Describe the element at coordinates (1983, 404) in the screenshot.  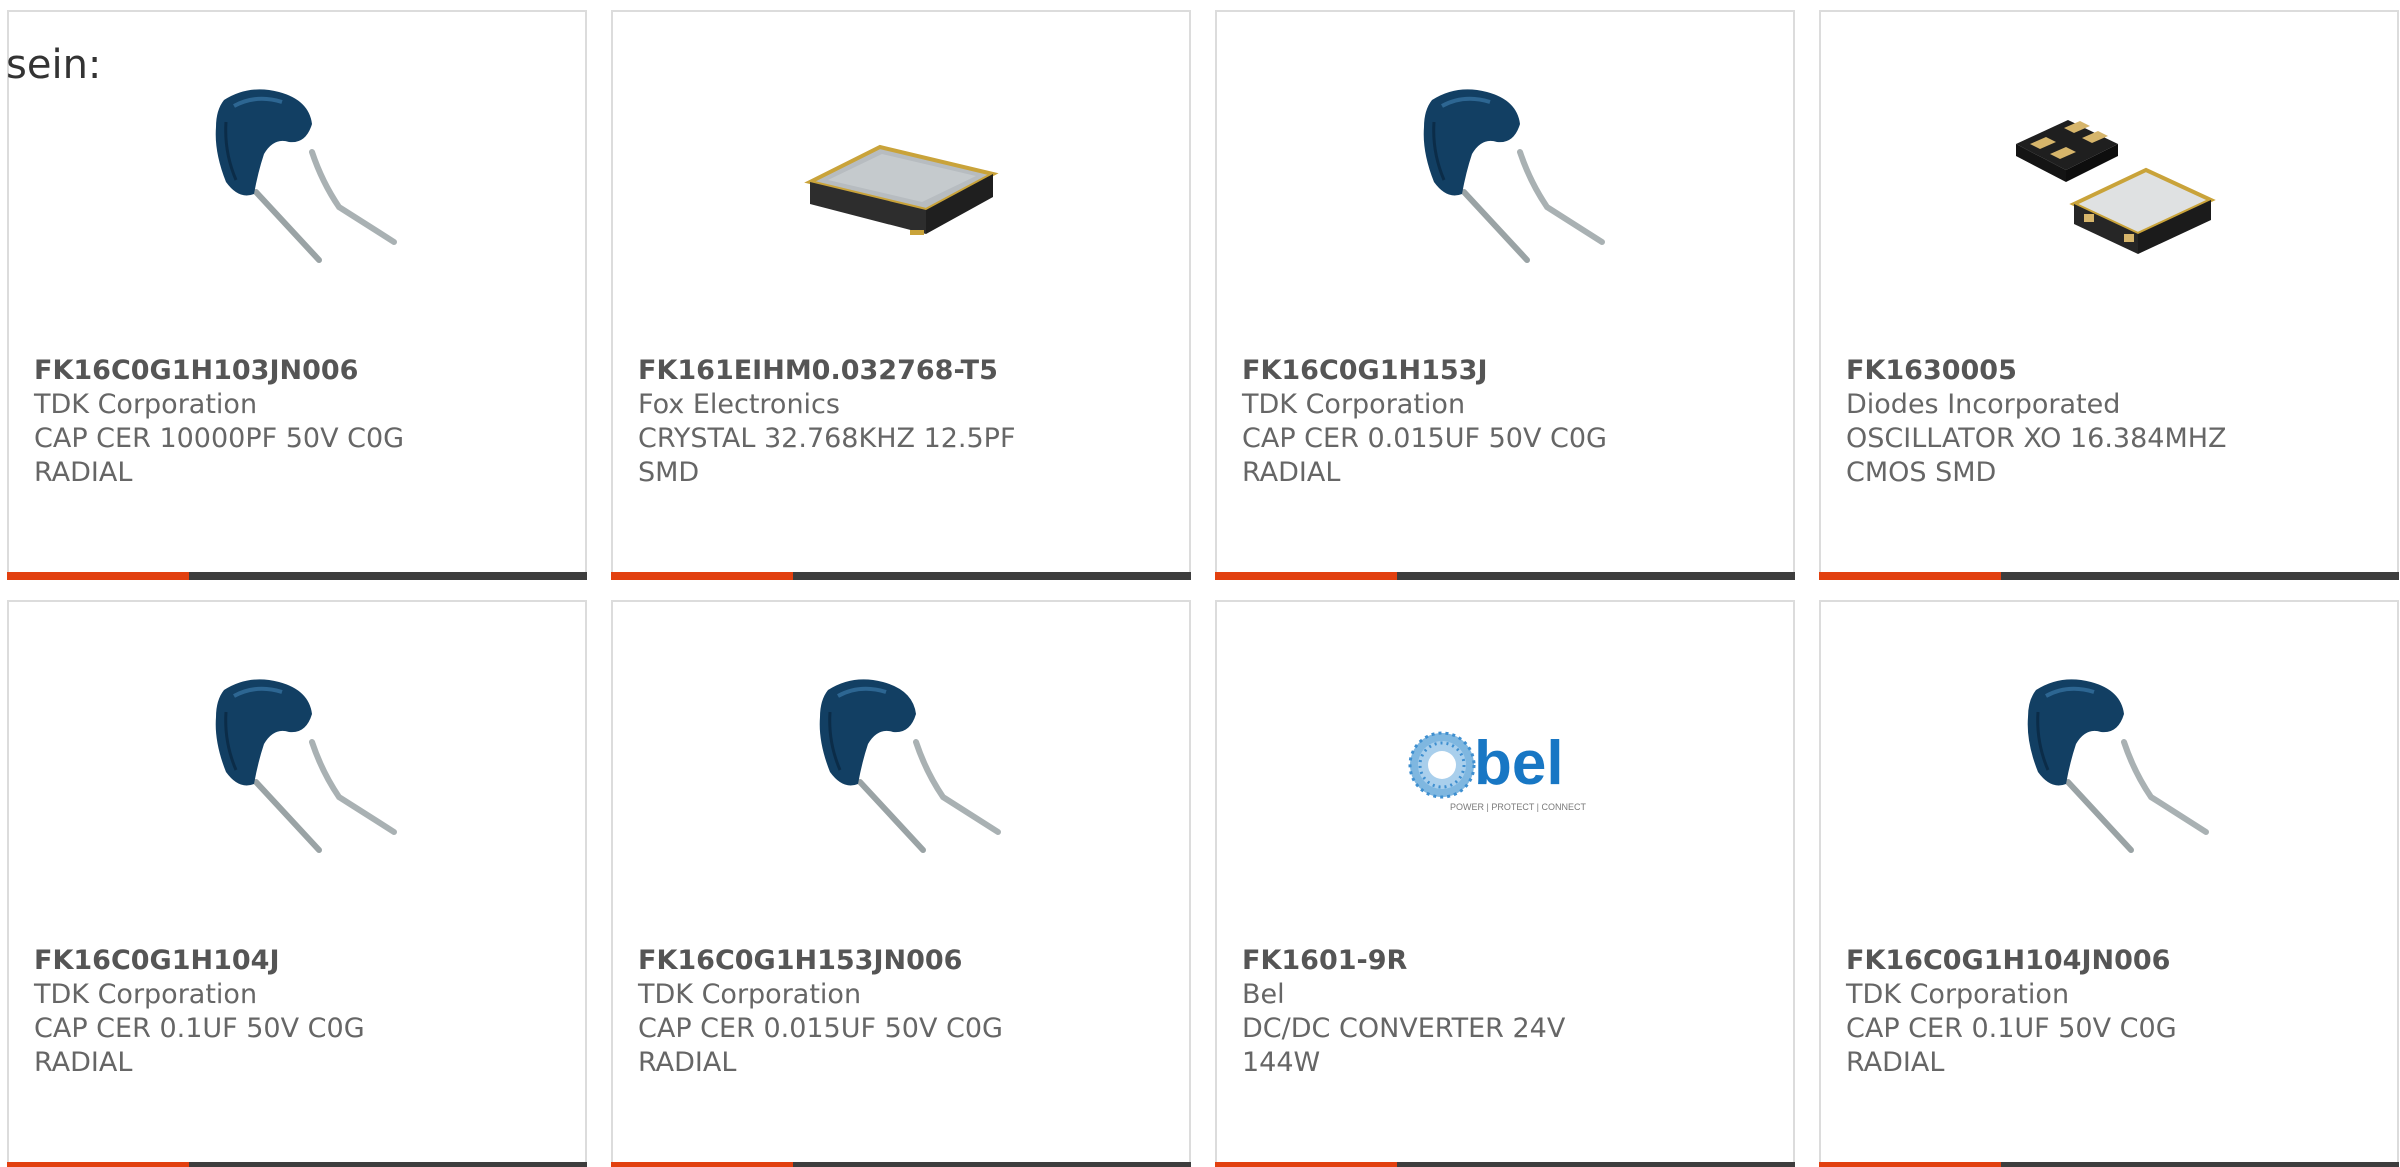
I see `manufacturer-name: Diodes Incorporated` at that location.